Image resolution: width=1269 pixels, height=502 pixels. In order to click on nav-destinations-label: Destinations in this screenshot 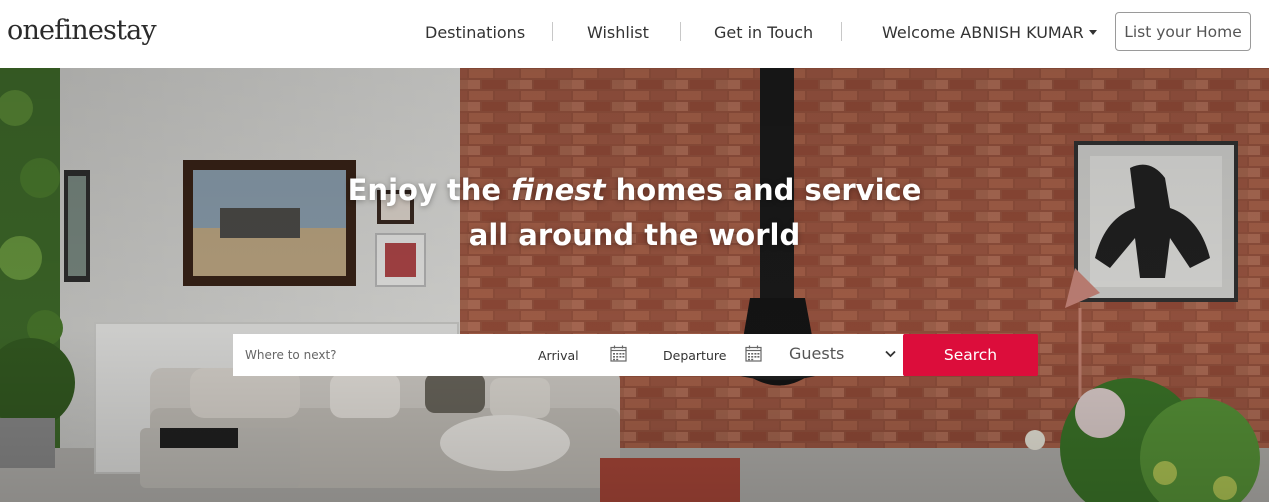, I will do `click(475, 32)`.